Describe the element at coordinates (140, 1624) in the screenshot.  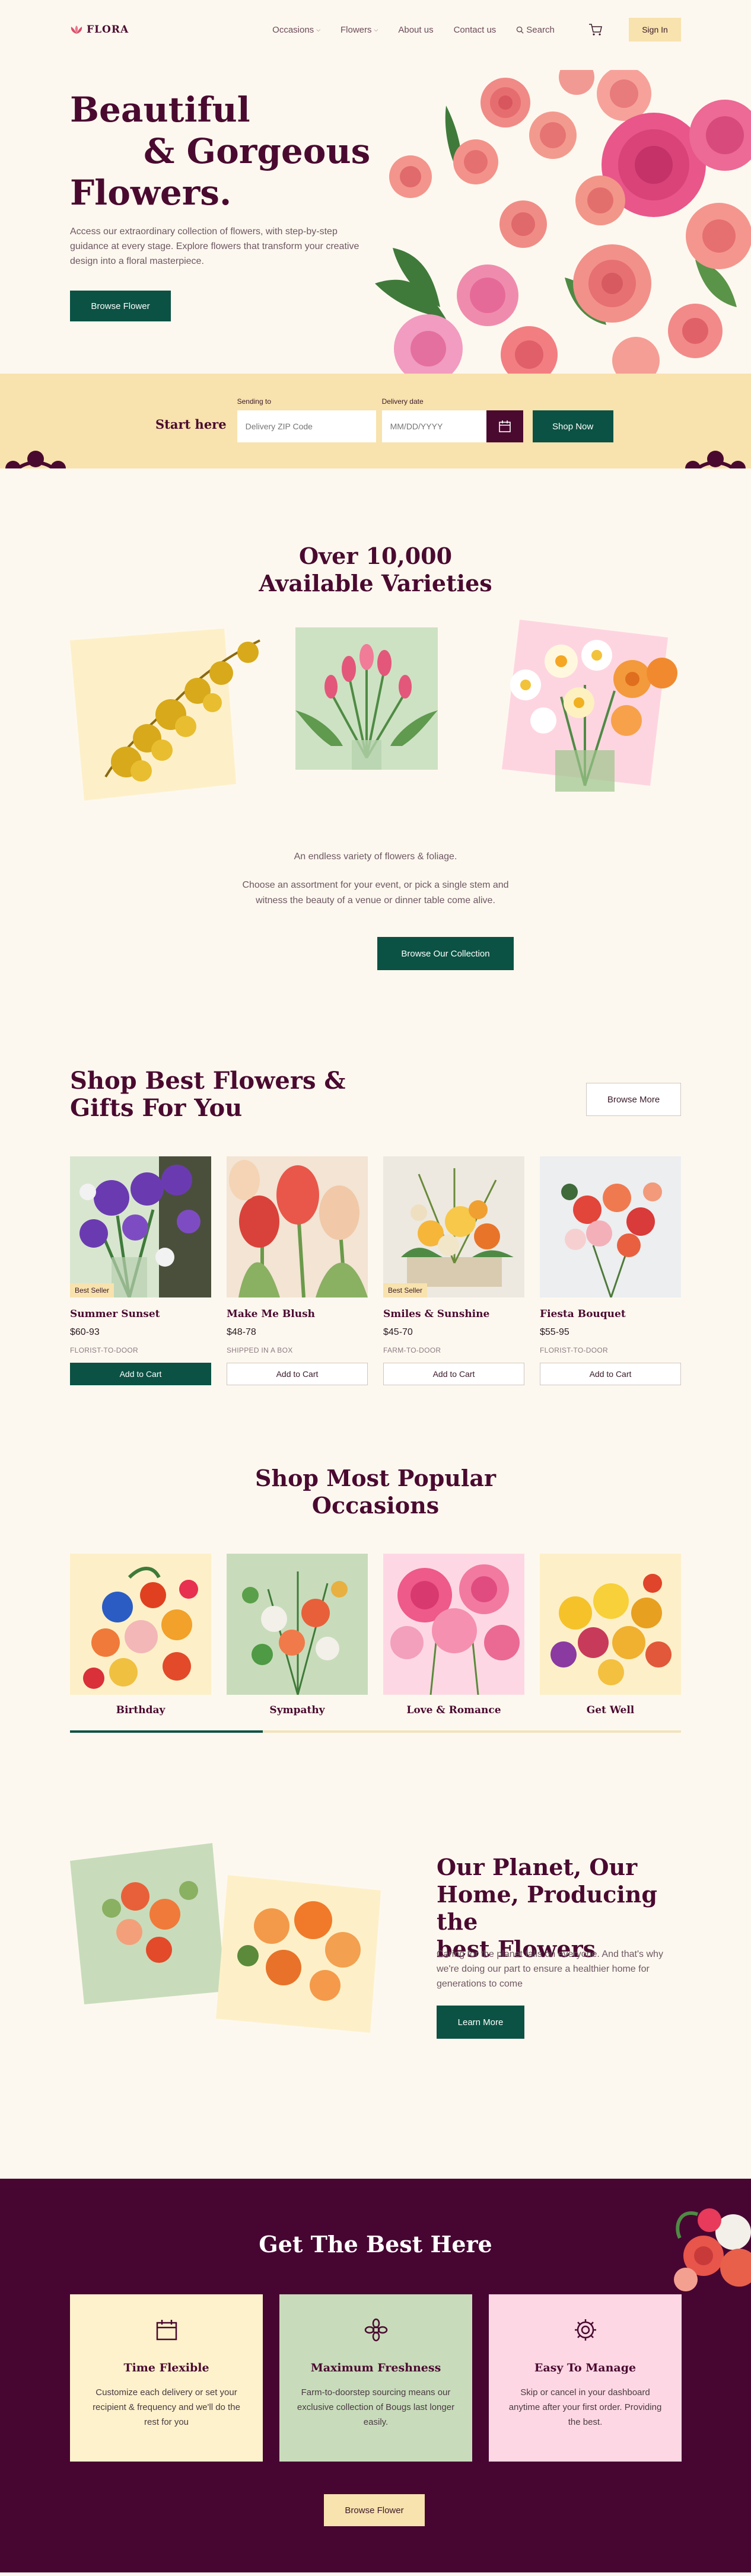
I see `birthday-bouquet-image` at that location.